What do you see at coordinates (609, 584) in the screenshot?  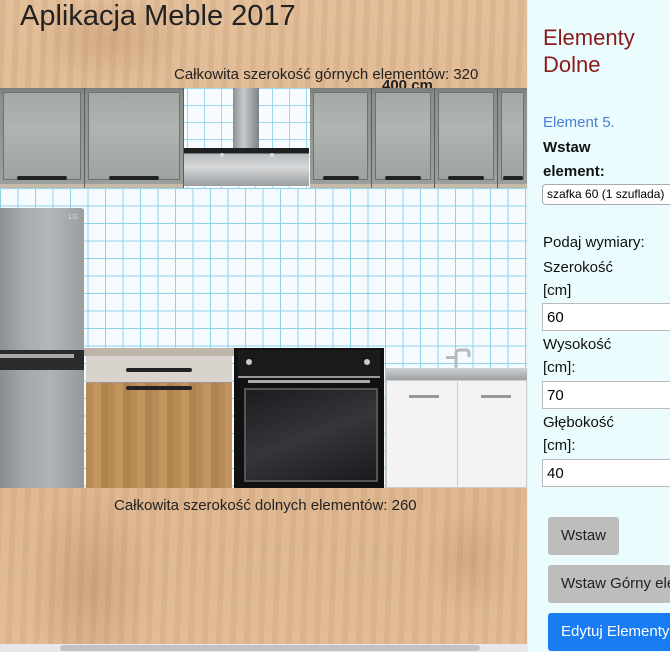 I see `insert-upper-button: Wstaw Górny element` at bounding box center [609, 584].